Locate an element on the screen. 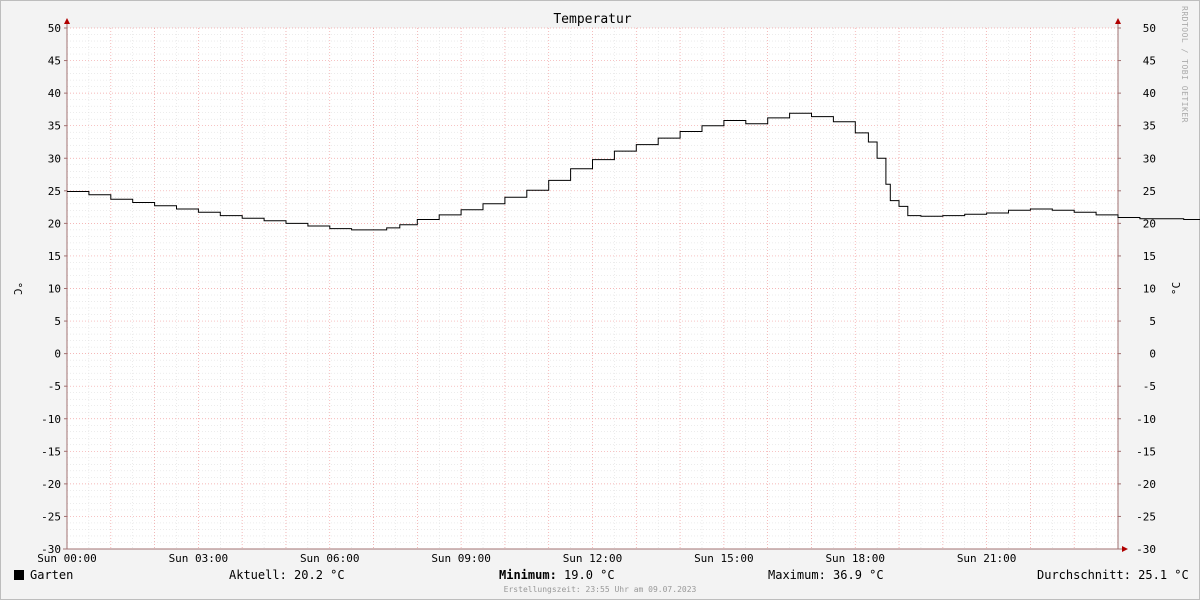  y-tick-label-left: 40 is located at coordinates (54, 93).